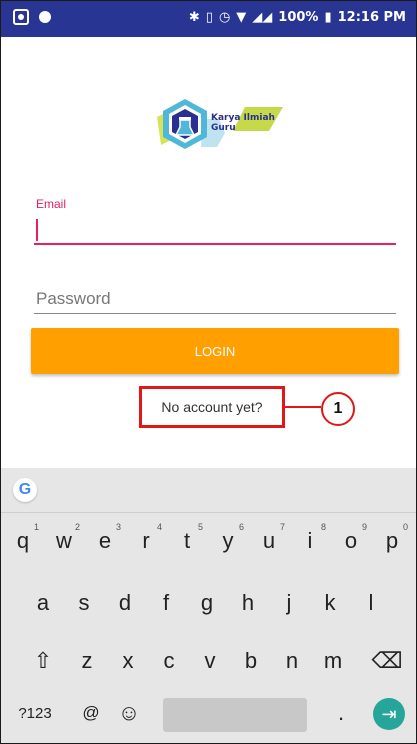 The image size is (417, 744). I want to click on key-c: c, so click(169, 661).